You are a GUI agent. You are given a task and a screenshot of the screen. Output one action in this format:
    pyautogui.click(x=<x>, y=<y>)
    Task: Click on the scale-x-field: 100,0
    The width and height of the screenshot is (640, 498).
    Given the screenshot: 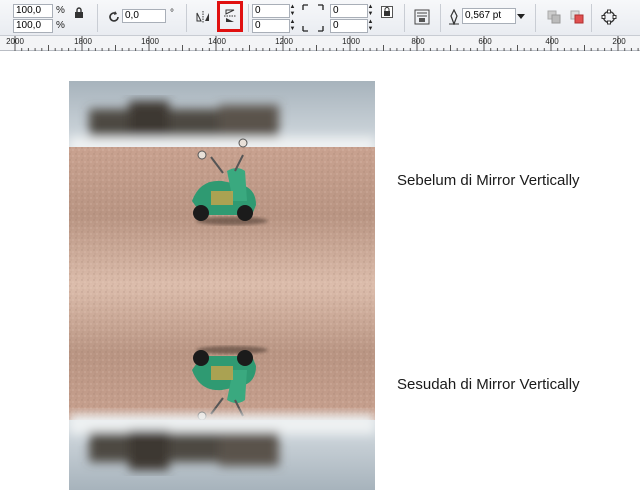 What is the action you would take?
    pyautogui.click(x=33, y=11)
    